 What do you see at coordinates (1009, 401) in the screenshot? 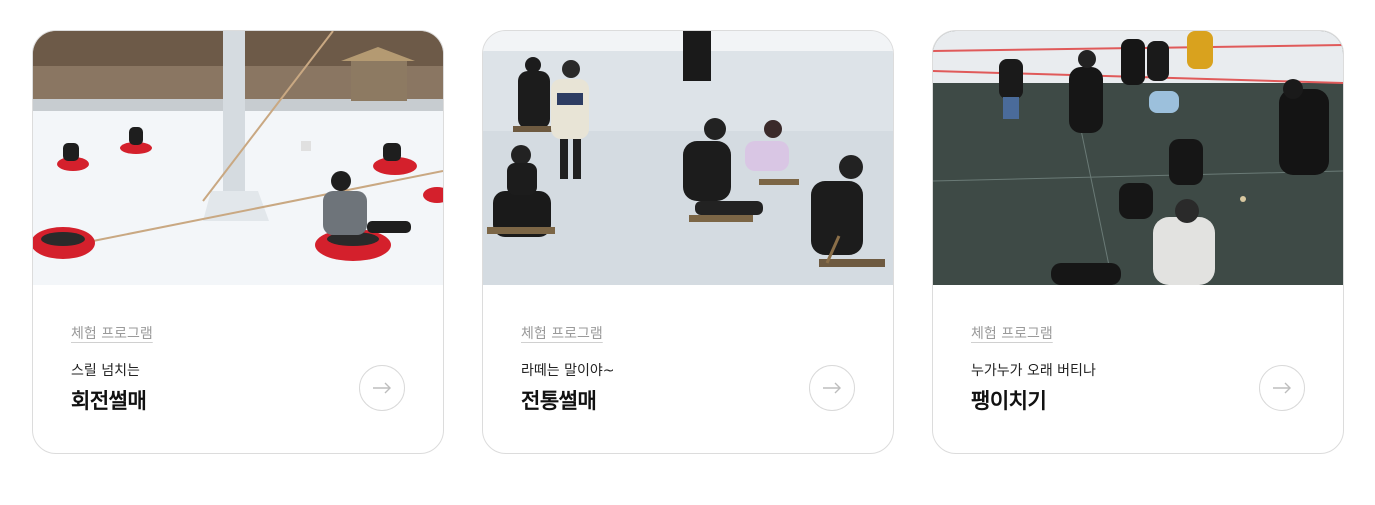
I see `card-title: 팽이치기` at bounding box center [1009, 401].